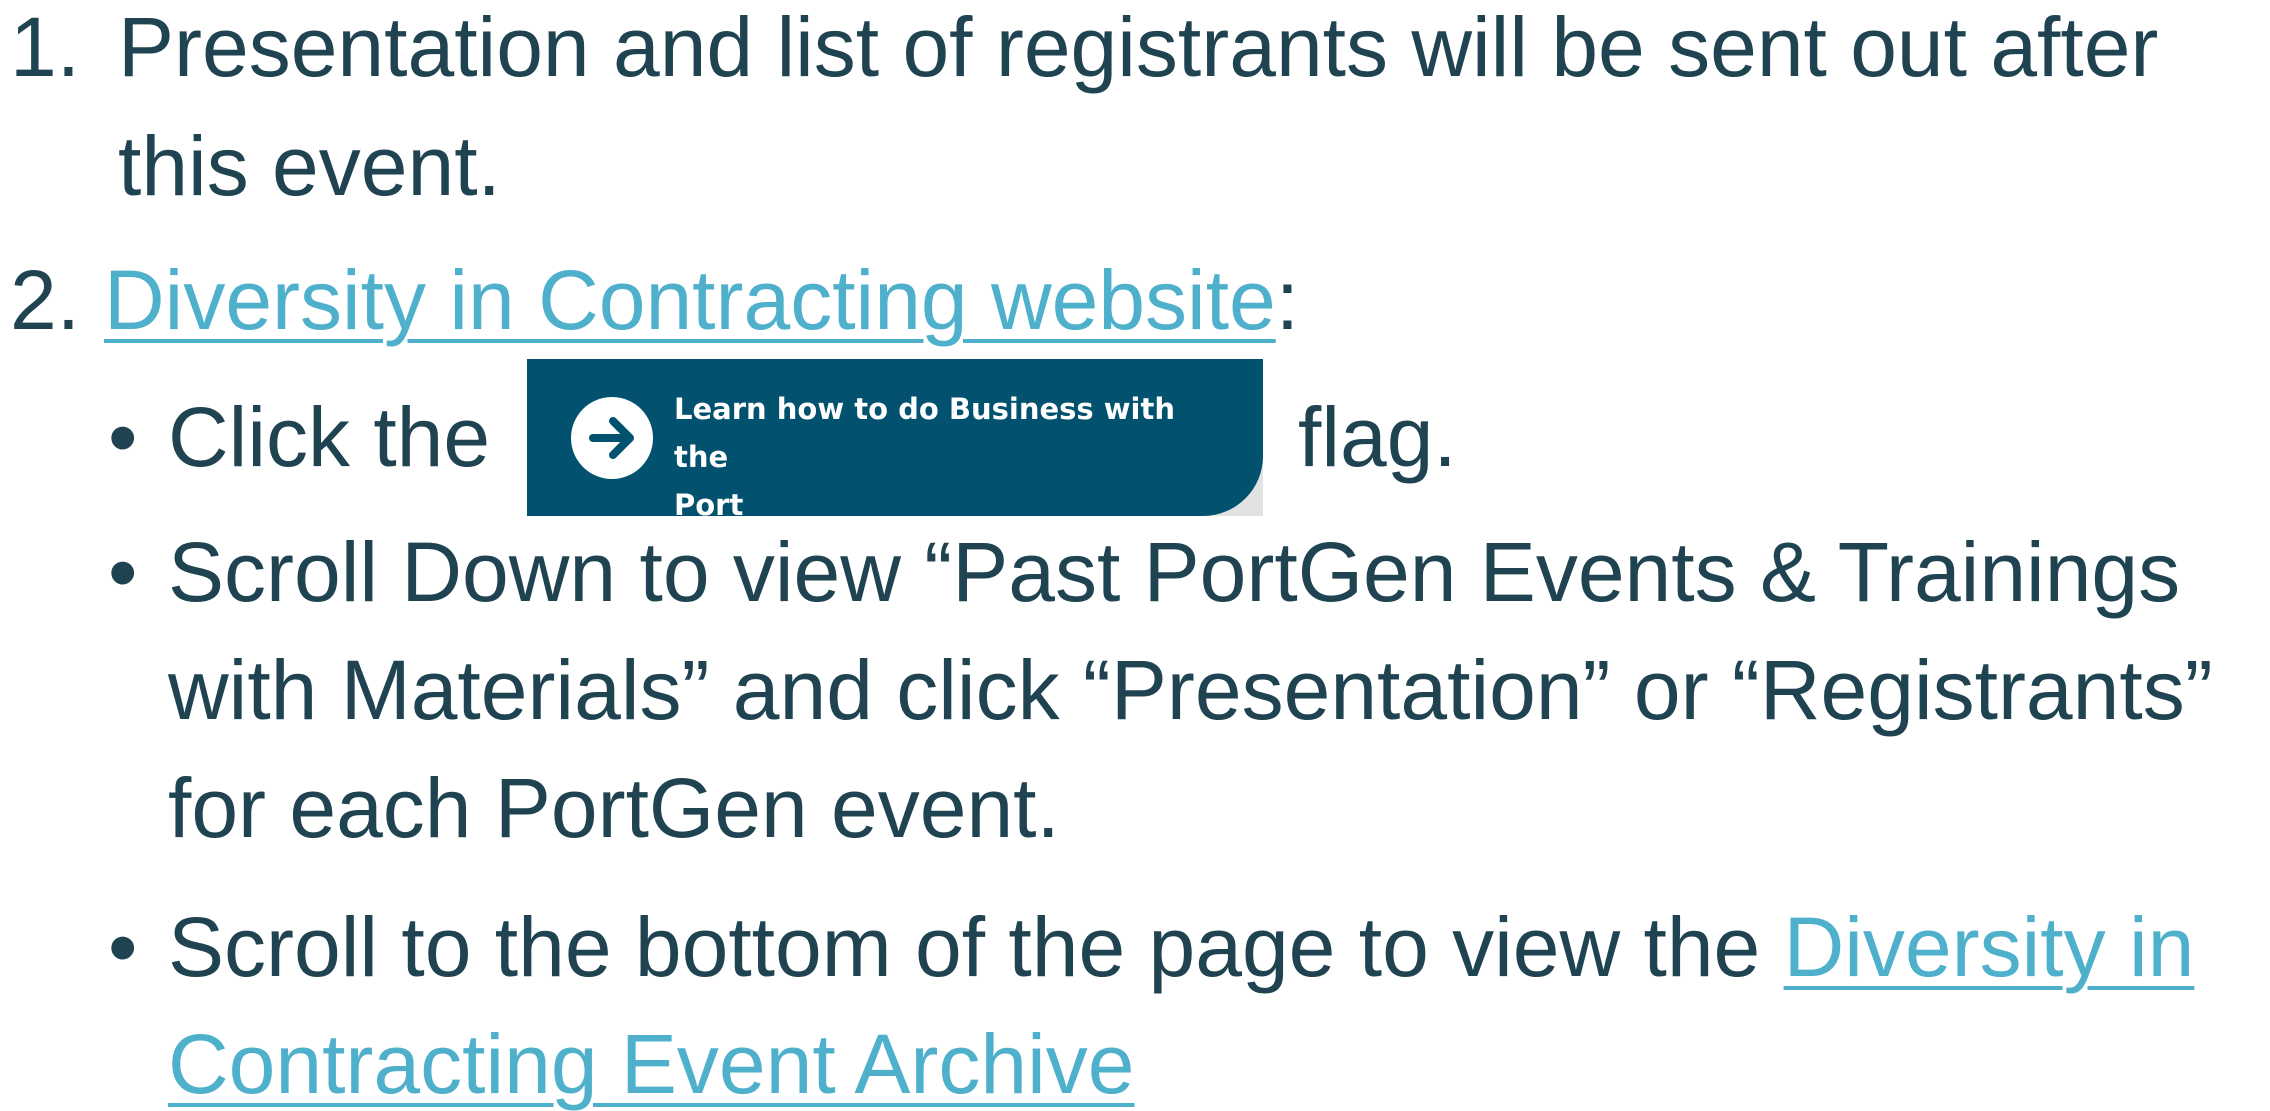 Image resolution: width=2270 pixels, height=1111 pixels. What do you see at coordinates (309, 166) in the screenshot?
I see `item1-line2: this event.` at bounding box center [309, 166].